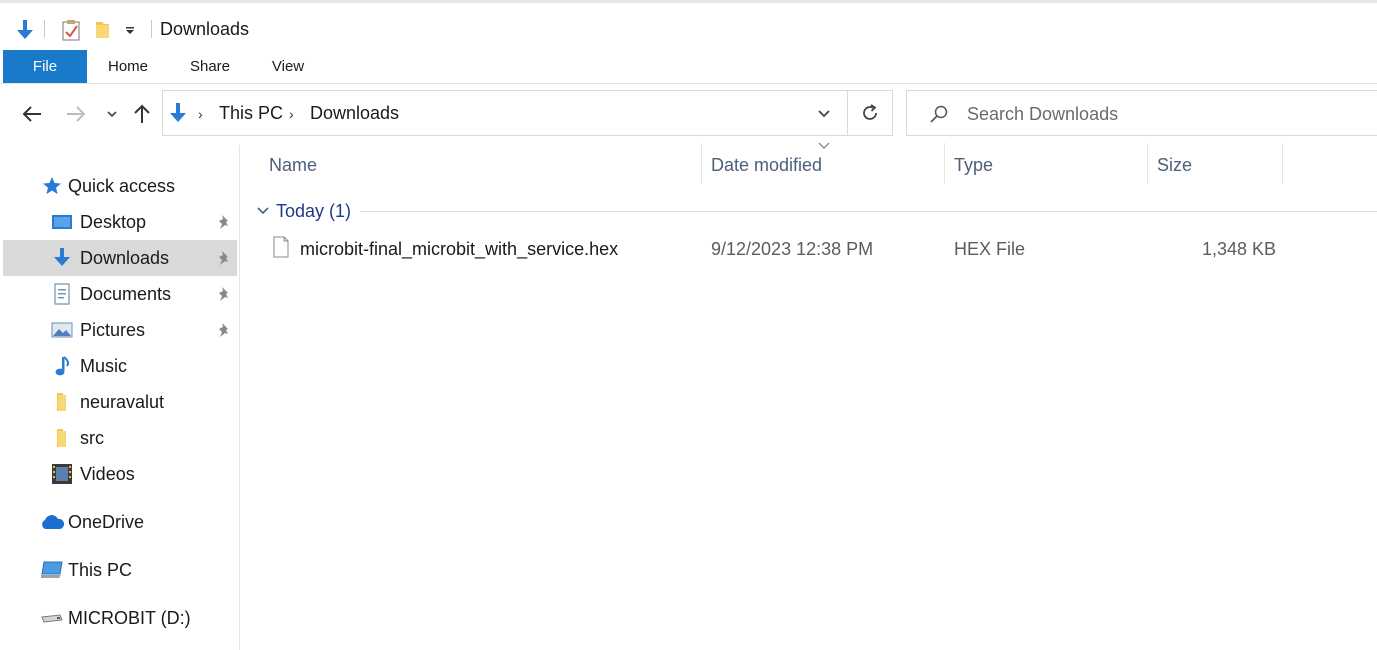 The width and height of the screenshot is (1377, 650). I want to click on tab-file: File, so click(45, 66).